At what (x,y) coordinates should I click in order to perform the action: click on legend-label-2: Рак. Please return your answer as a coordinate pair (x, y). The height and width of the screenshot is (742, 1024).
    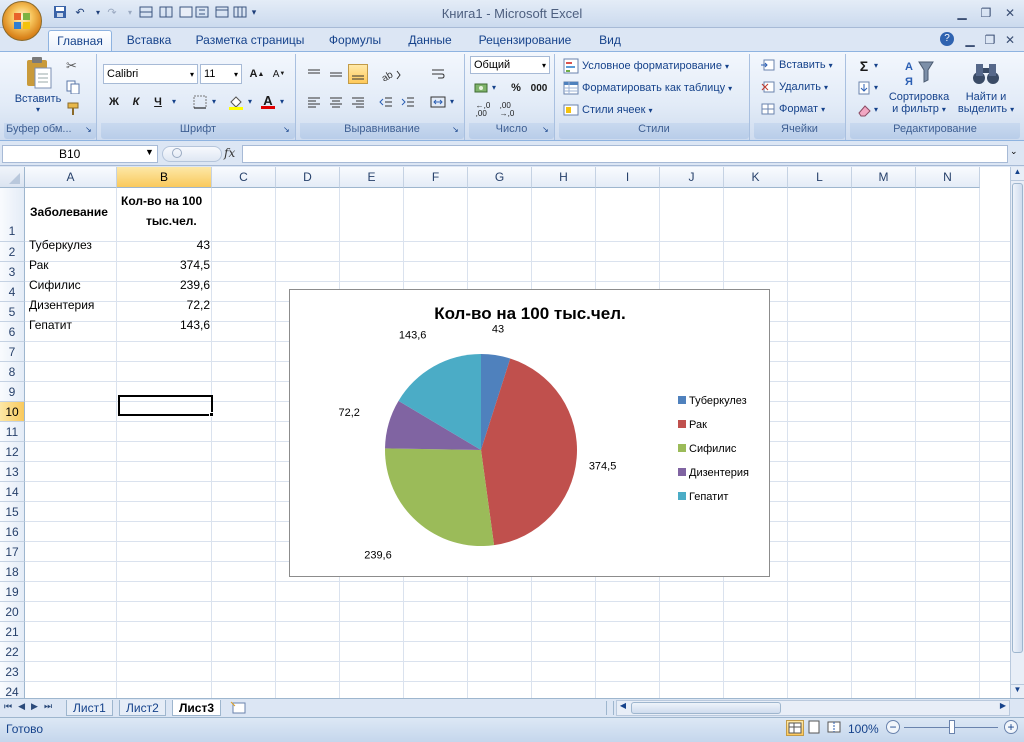
    Looking at the image, I should click on (698, 425).